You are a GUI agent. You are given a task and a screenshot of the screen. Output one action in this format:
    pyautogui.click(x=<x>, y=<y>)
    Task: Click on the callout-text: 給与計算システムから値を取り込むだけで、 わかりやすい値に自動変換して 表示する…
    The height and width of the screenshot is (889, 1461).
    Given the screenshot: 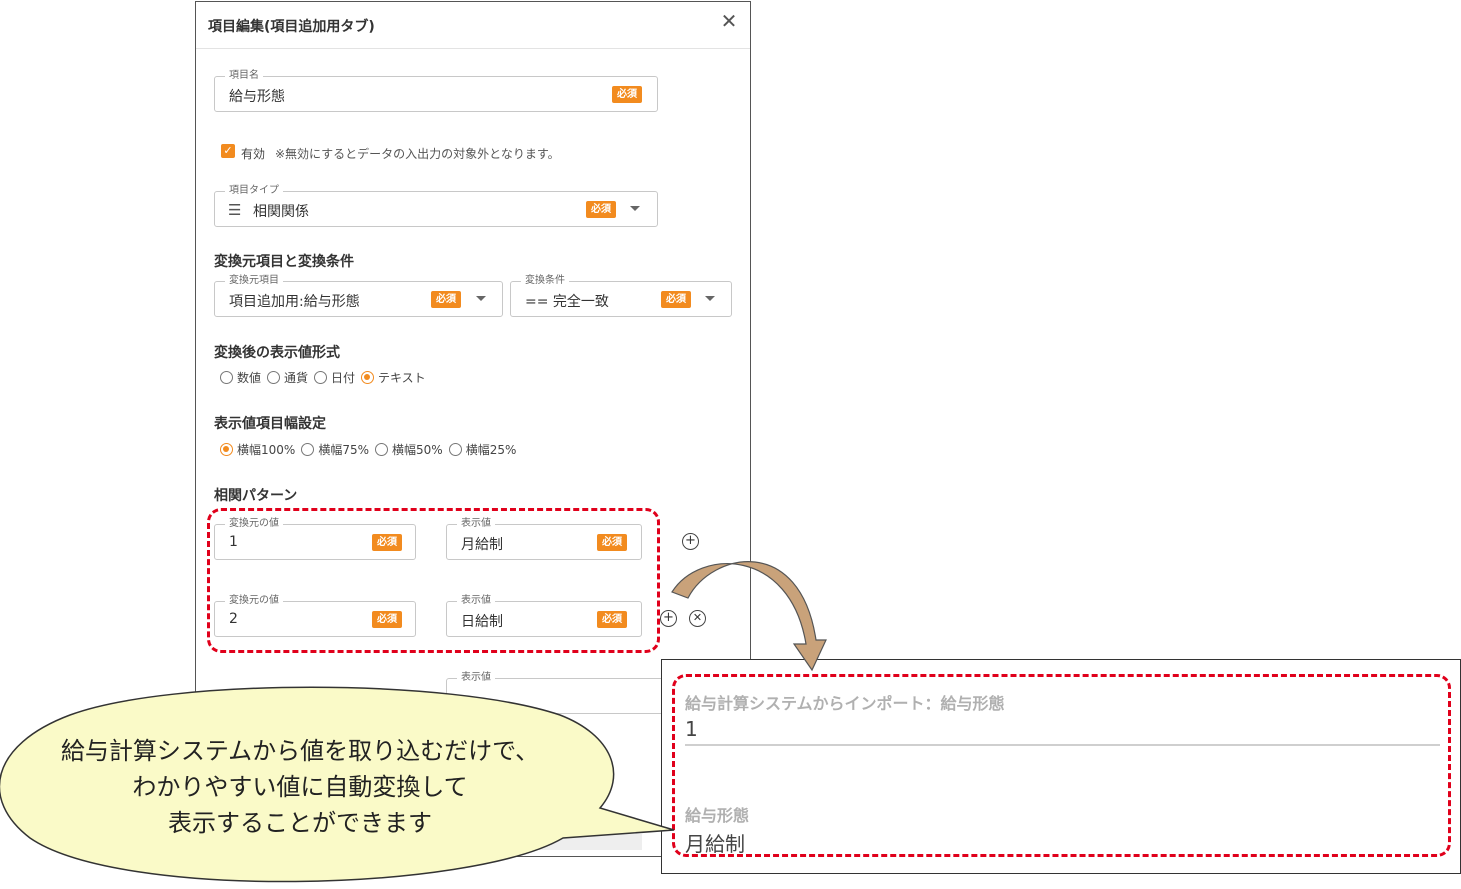 What is the action you would take?
    pyautogui.click(x=300, y=787)
    